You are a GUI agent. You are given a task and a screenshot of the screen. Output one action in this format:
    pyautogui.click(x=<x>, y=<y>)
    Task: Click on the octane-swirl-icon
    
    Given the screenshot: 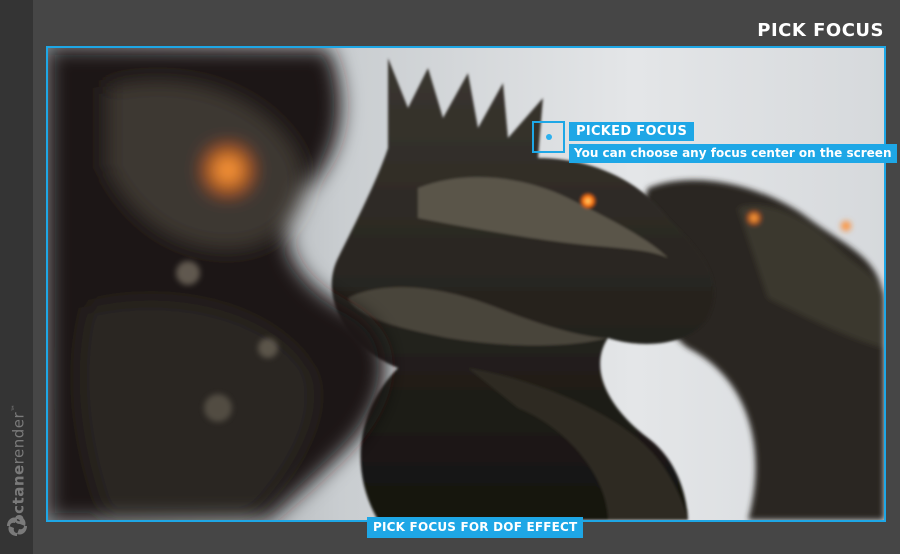 What is the action you would take?
    pyautogui.click(x=17, y=526)
    